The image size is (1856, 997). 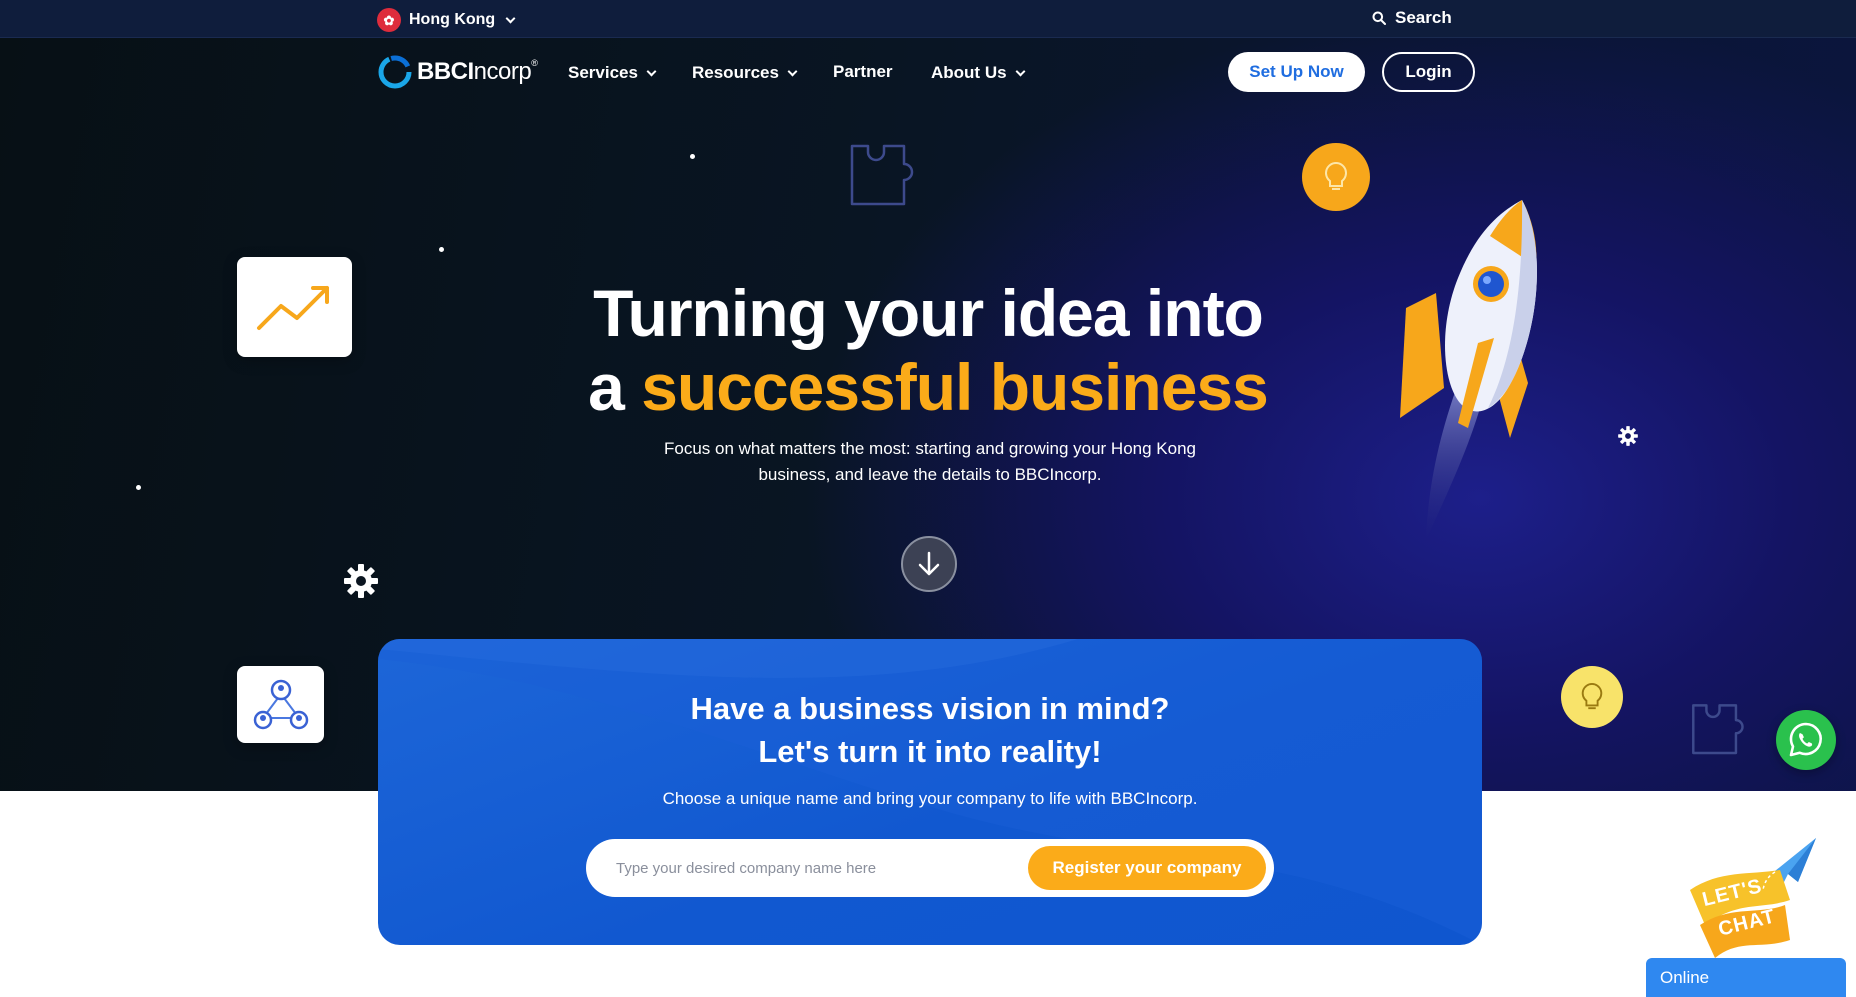 I want to click on hk-flag-icon: ✿, so click(x=389, y=20).